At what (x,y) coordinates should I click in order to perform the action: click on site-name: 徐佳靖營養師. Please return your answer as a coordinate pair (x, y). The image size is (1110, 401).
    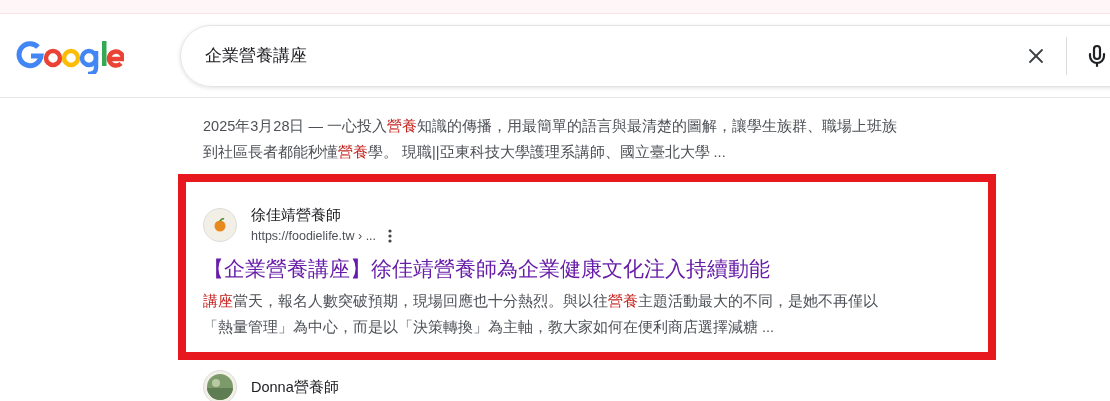
    Looking at the image, I should click on (296, 215).